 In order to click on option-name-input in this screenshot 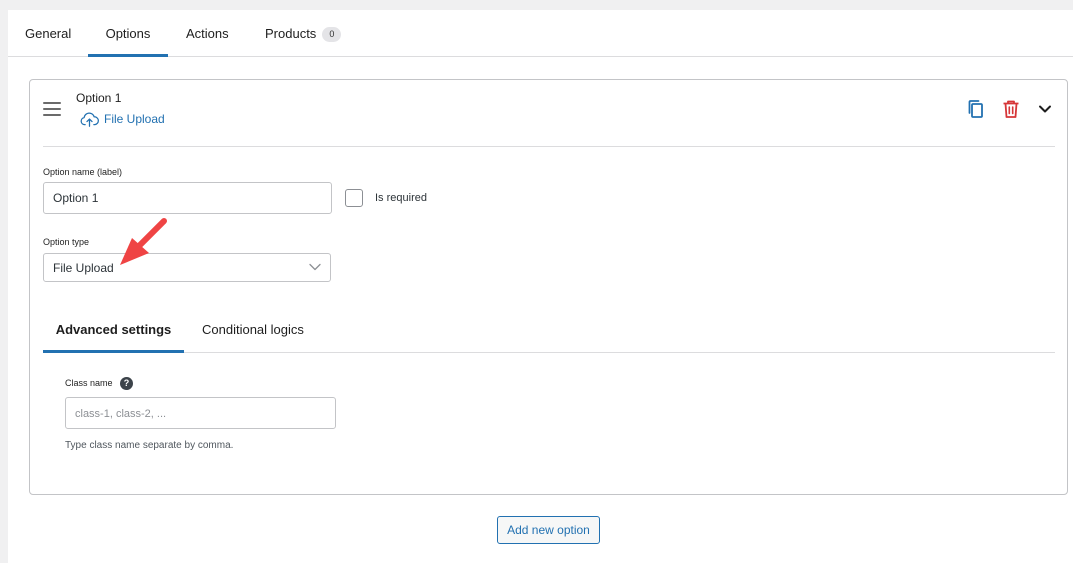, I will do `click(187, 198)`.